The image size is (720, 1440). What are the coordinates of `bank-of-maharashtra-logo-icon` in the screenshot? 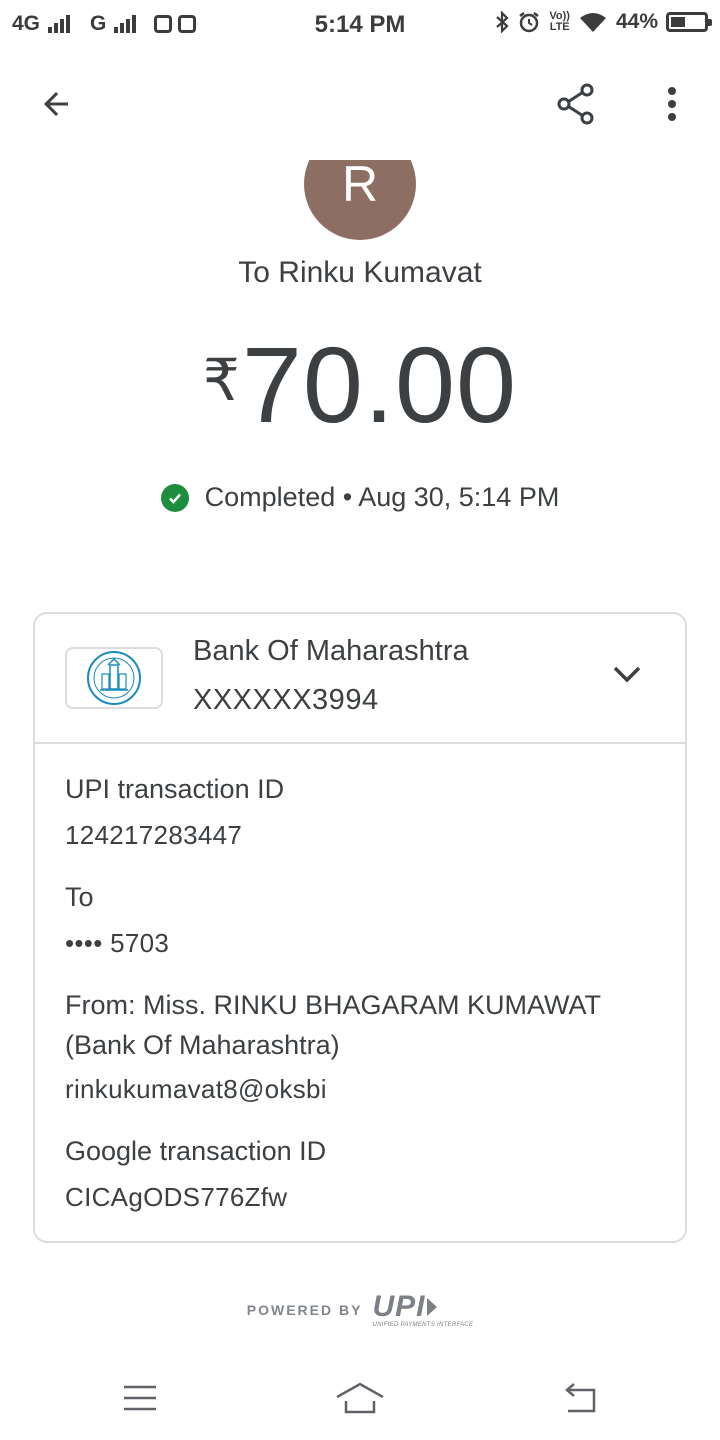 It's located at (114, 678).